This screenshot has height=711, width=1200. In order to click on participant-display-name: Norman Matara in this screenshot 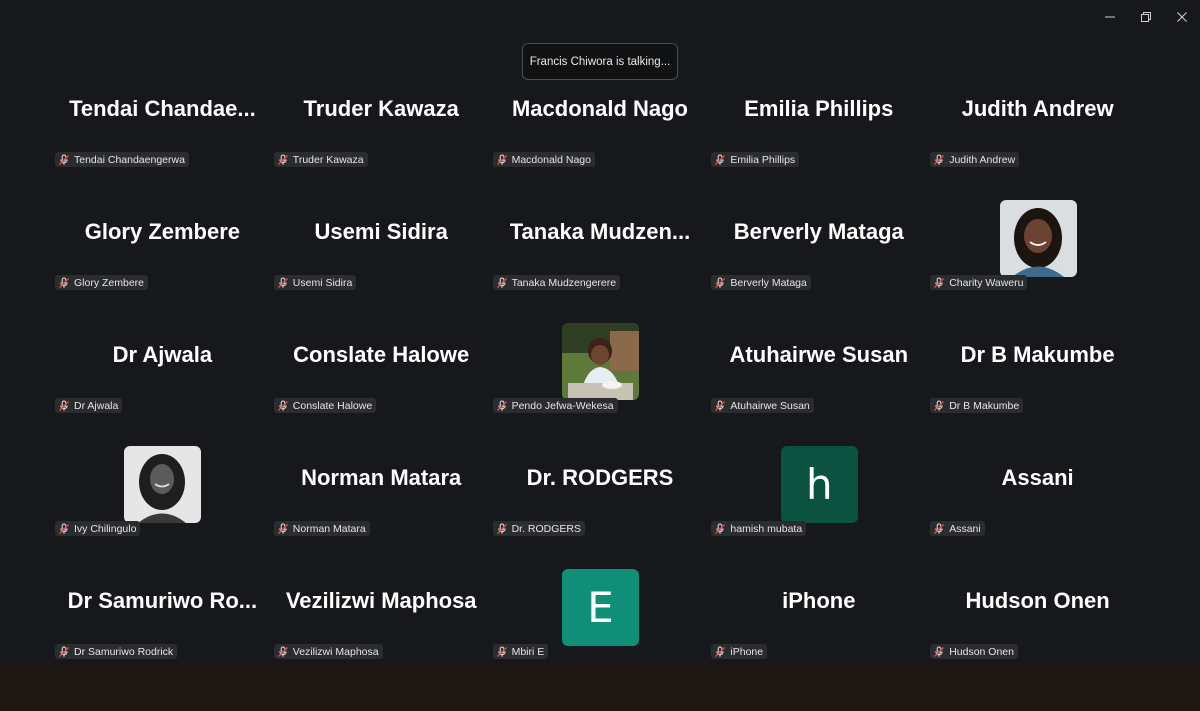, I will do `click(381, 477)`.